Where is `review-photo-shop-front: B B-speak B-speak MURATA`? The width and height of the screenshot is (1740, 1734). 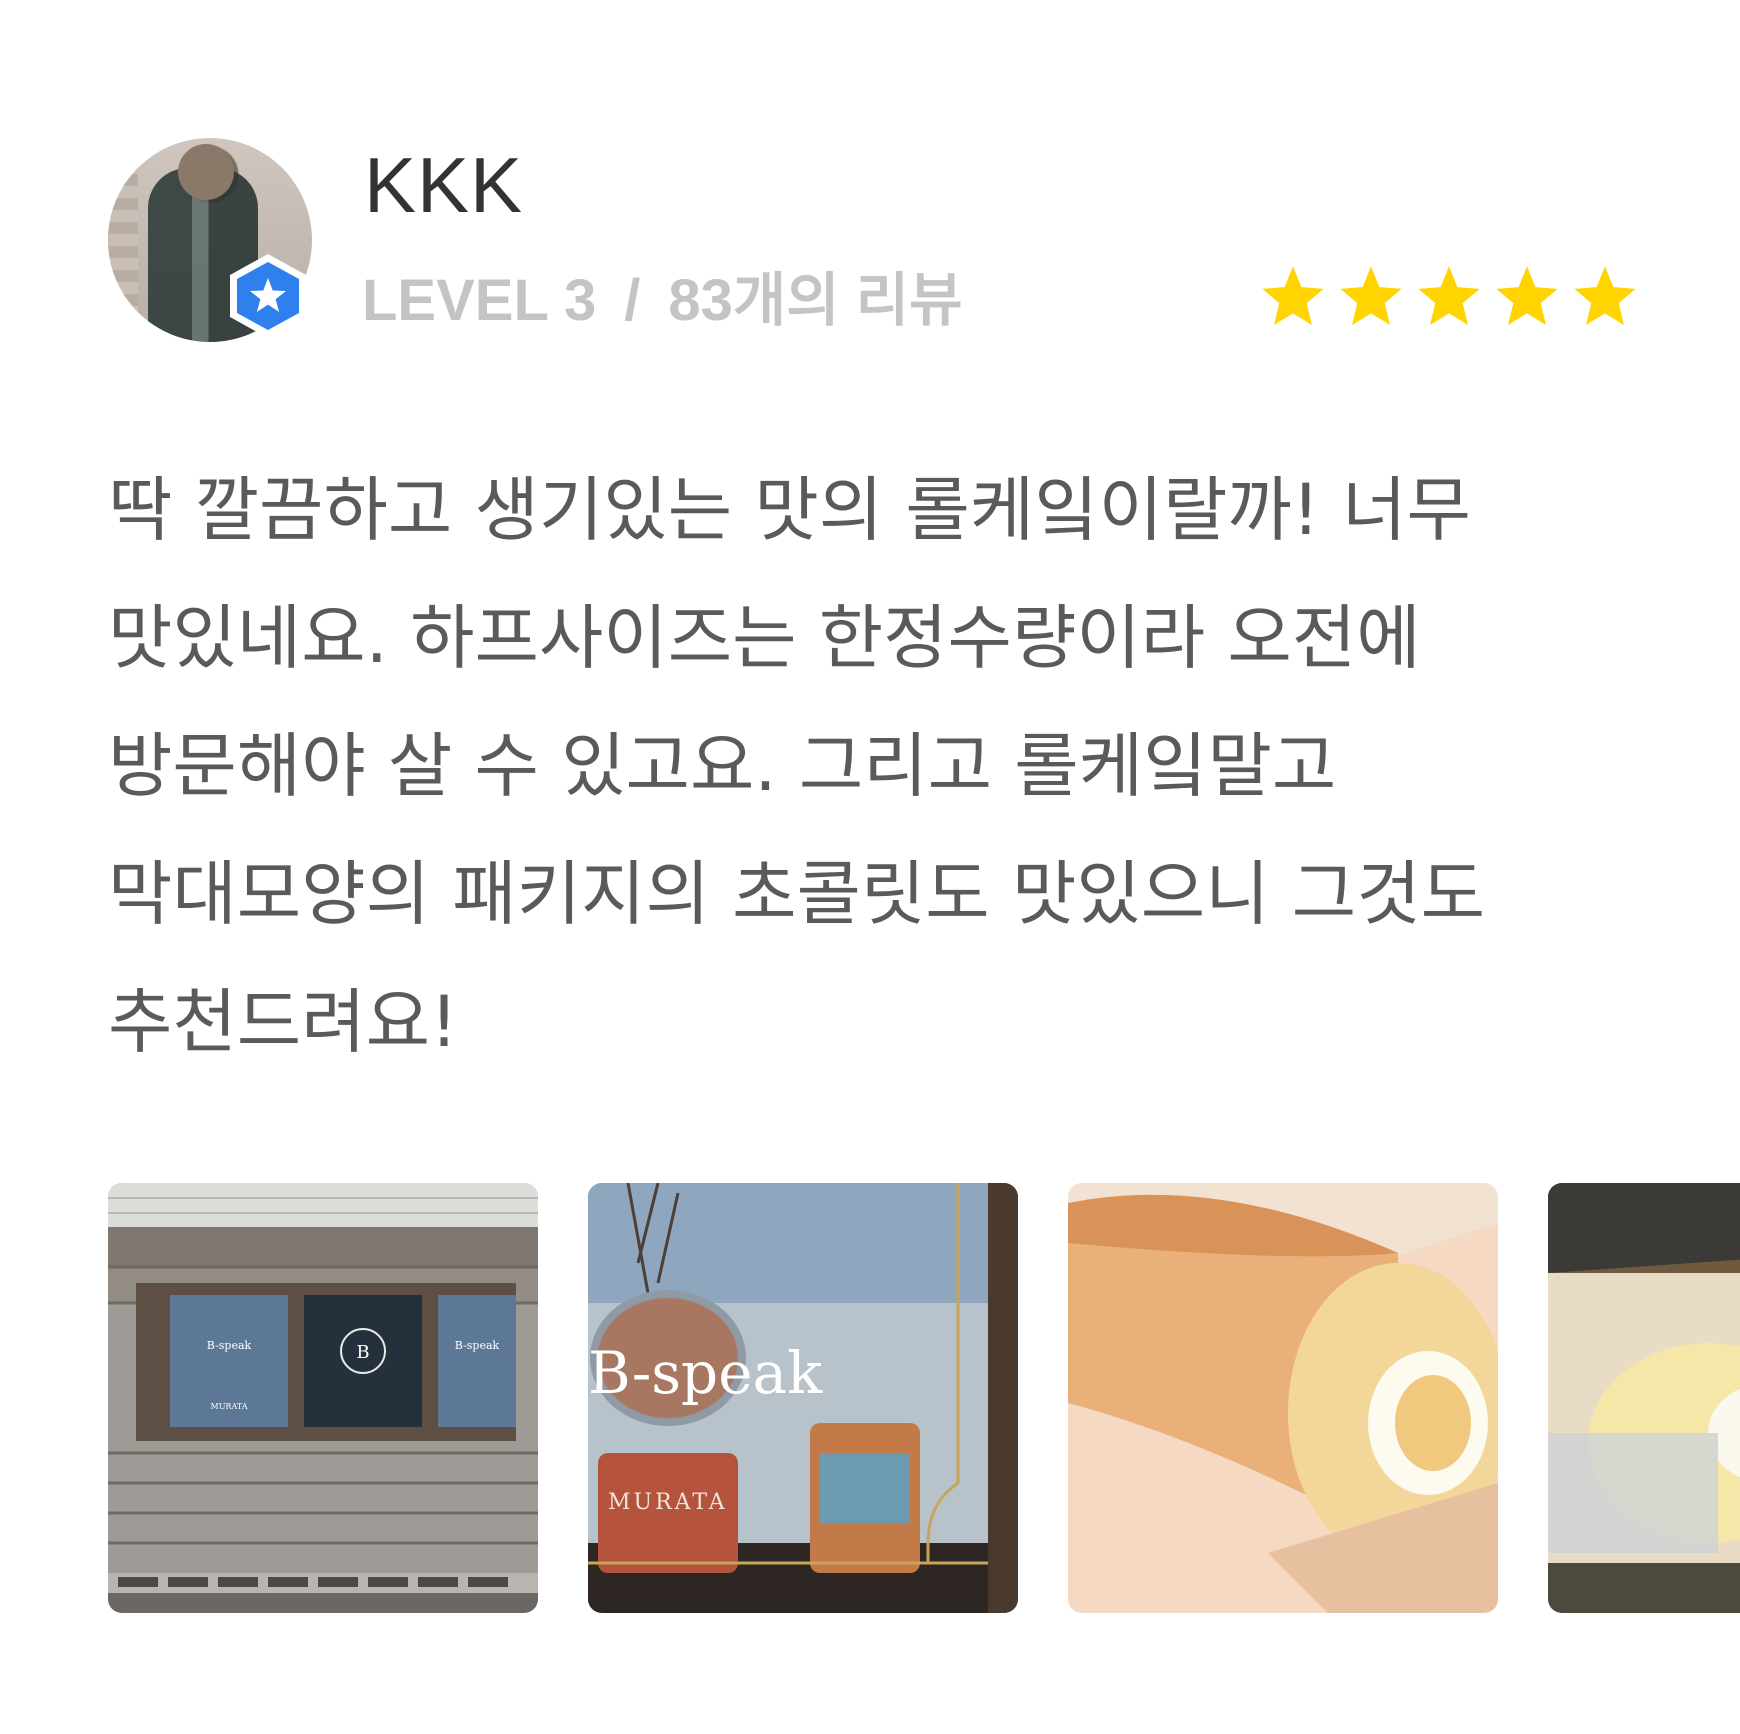 review-photo-shop-front: B B-speak B-speak MURATA is located at coordinates (323, 1398).